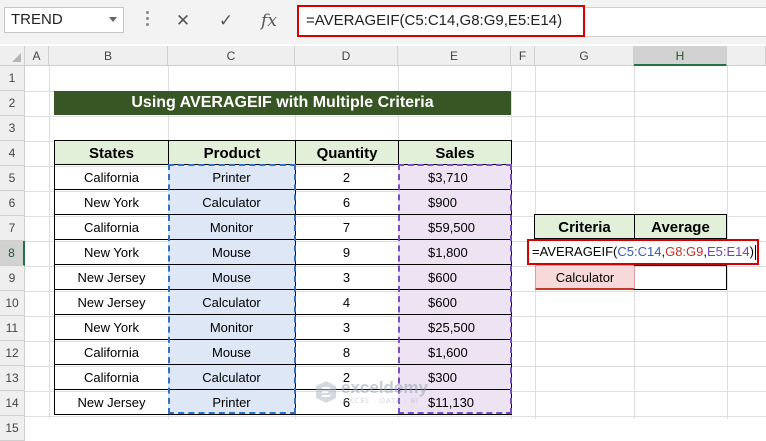  I want to click on row-header-6: 6, so click(12, 203).